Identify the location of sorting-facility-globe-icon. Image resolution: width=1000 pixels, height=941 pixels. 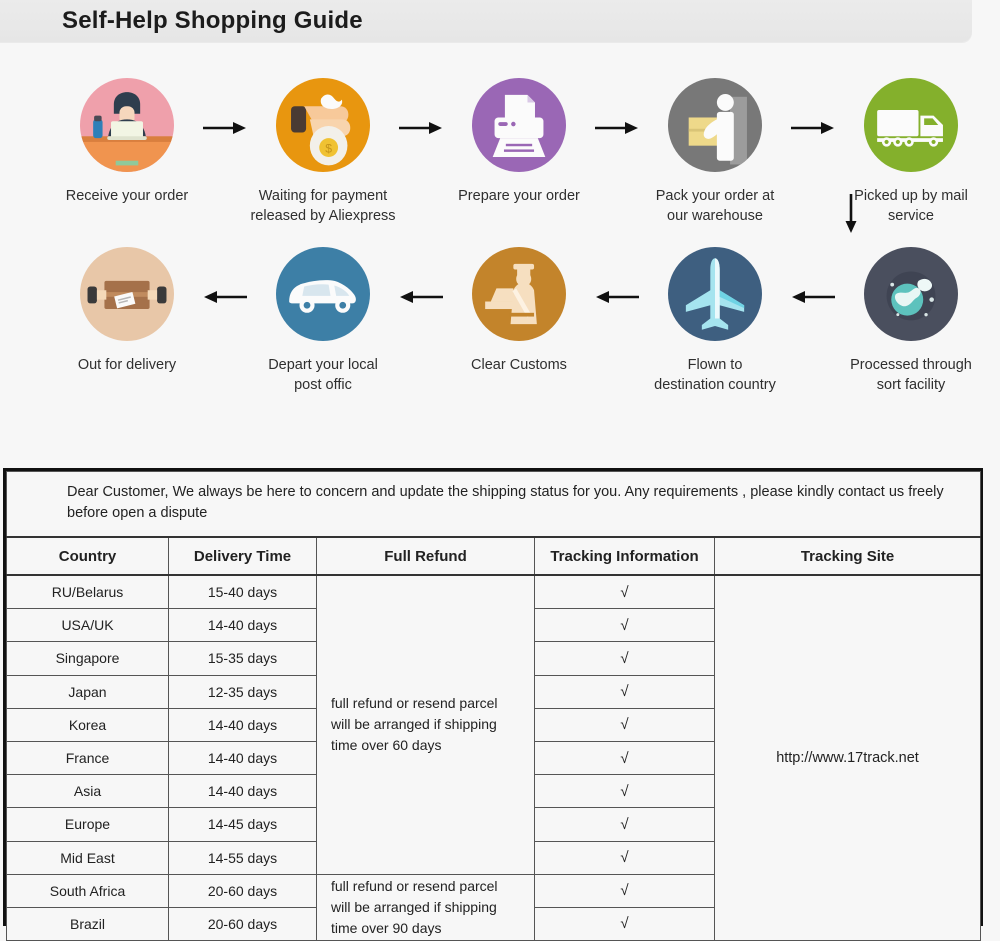
(911, 294).